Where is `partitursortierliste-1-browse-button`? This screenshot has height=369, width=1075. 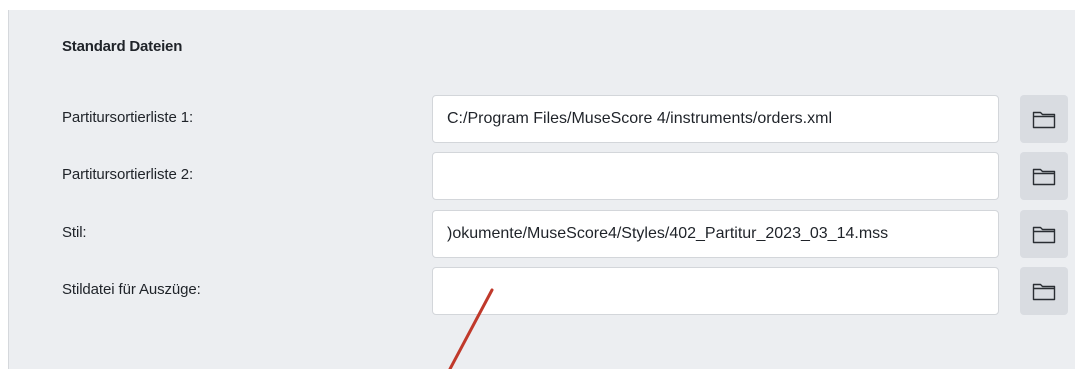
partitursortierliste-1-browse-button is located at coordinates (1044, 119).